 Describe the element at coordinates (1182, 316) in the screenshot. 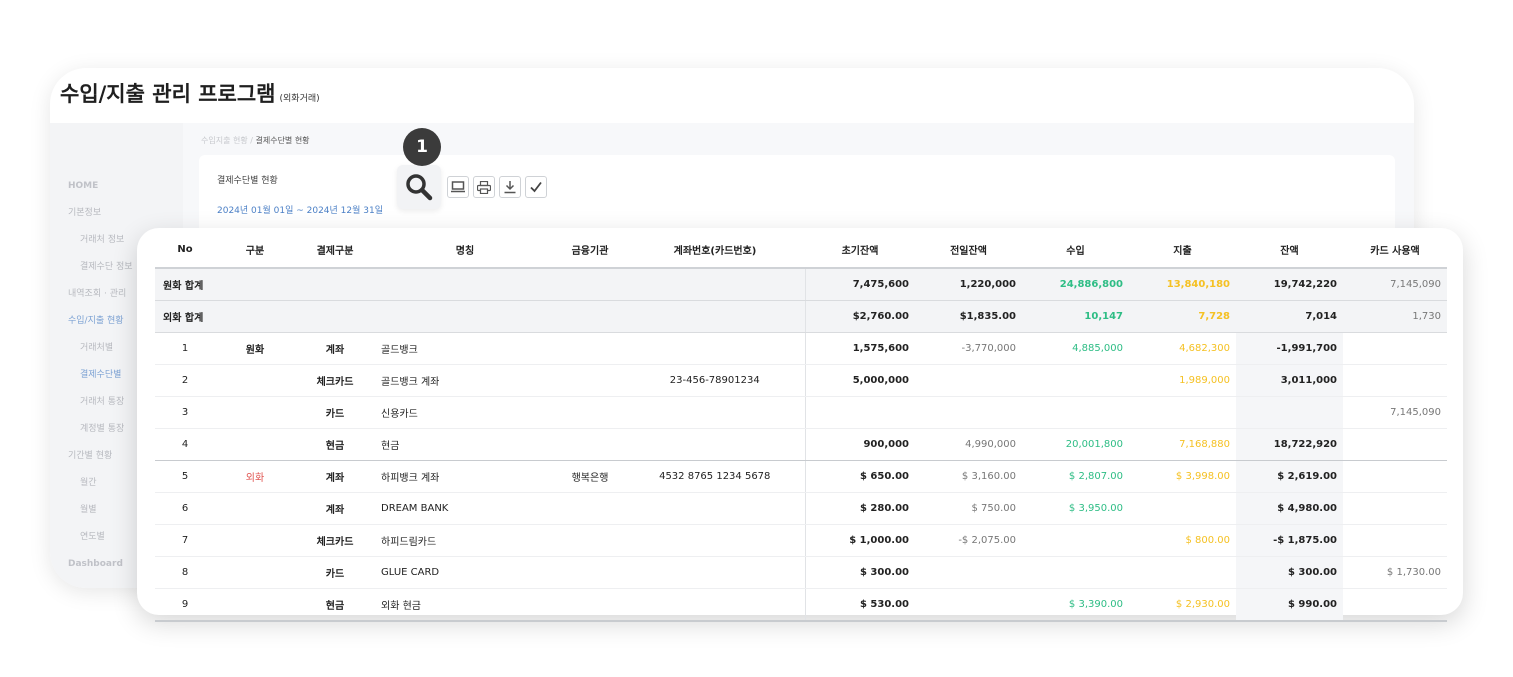

I see `cell-expense: 7,728` at that location.